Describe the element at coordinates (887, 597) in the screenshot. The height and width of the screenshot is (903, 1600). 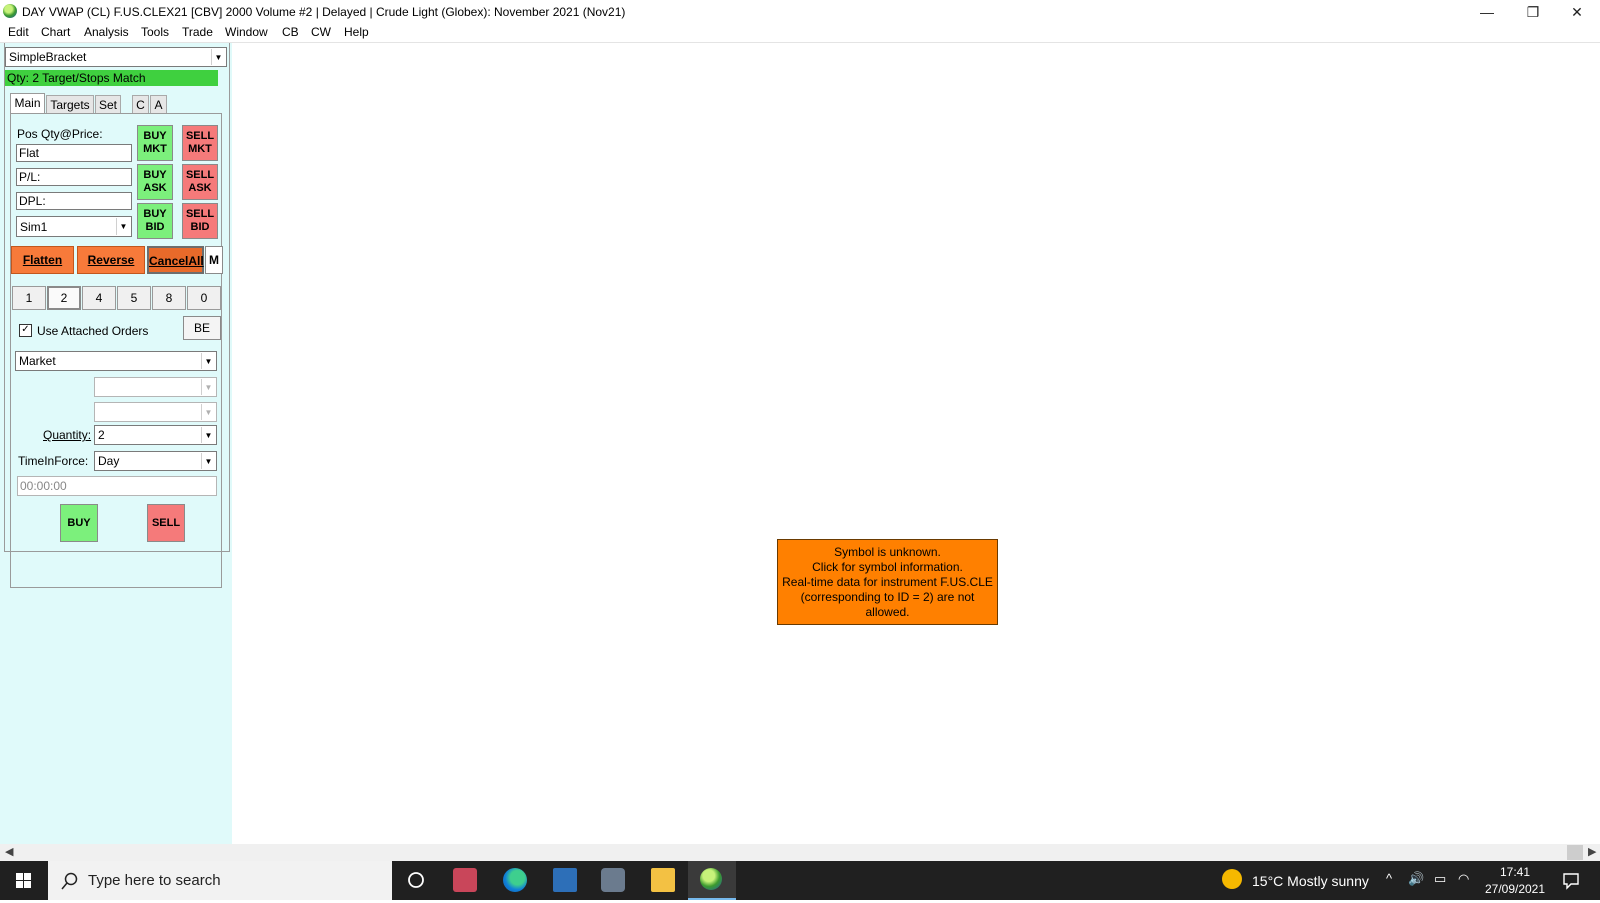
I see `message-line-4: (corresponding to ID = 2) are not` at that location.